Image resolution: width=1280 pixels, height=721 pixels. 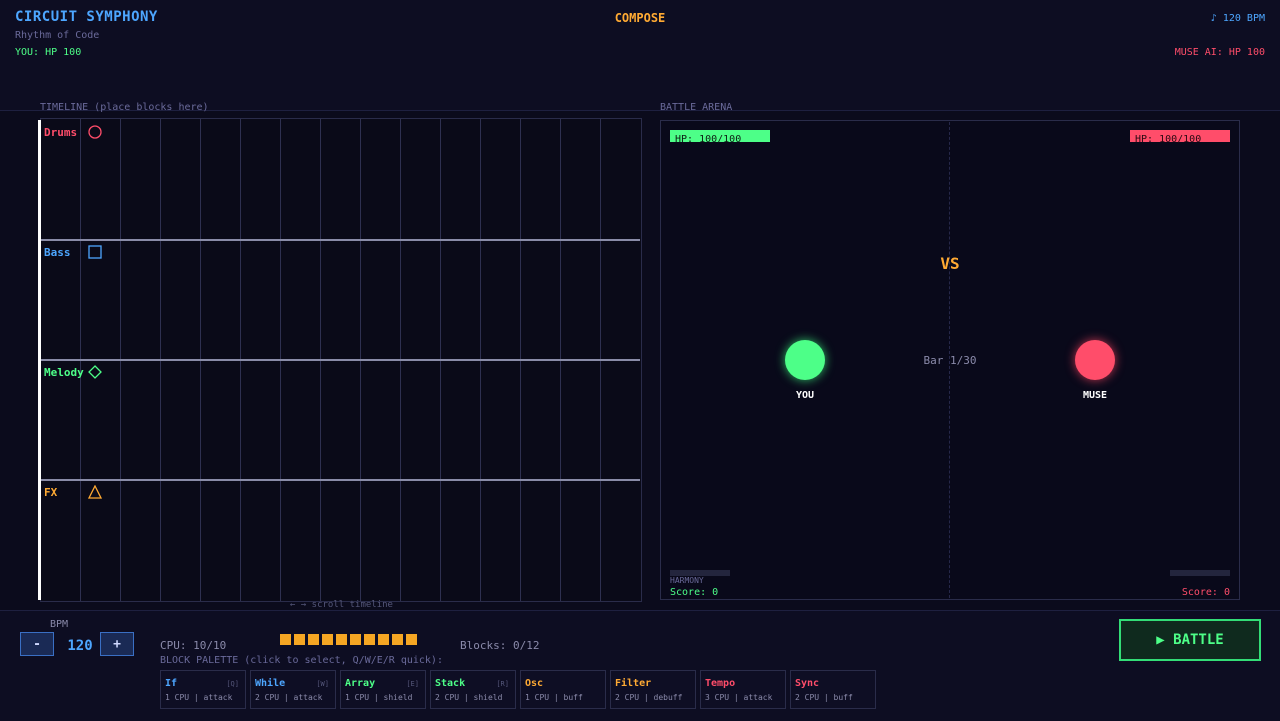 What do you see at coordinates (554, 697) in the screenshot?
I see `block-description: 1 CPU | buff` at bounding box center [554, 697].